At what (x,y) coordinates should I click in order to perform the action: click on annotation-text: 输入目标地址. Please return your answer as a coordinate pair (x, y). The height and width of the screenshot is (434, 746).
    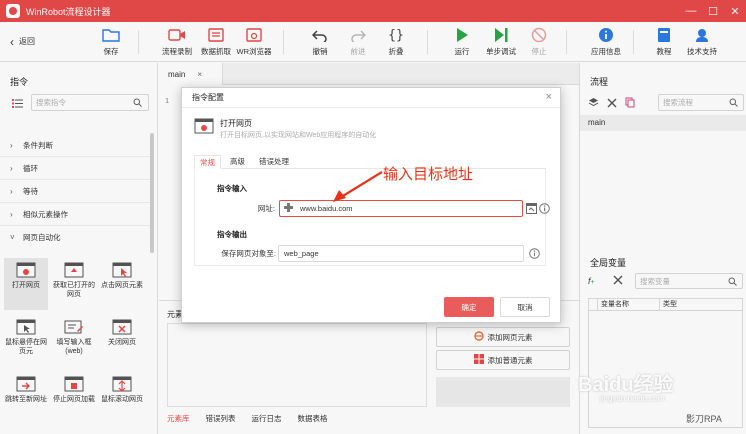
    Looking at the image, I should click on (428, 174).